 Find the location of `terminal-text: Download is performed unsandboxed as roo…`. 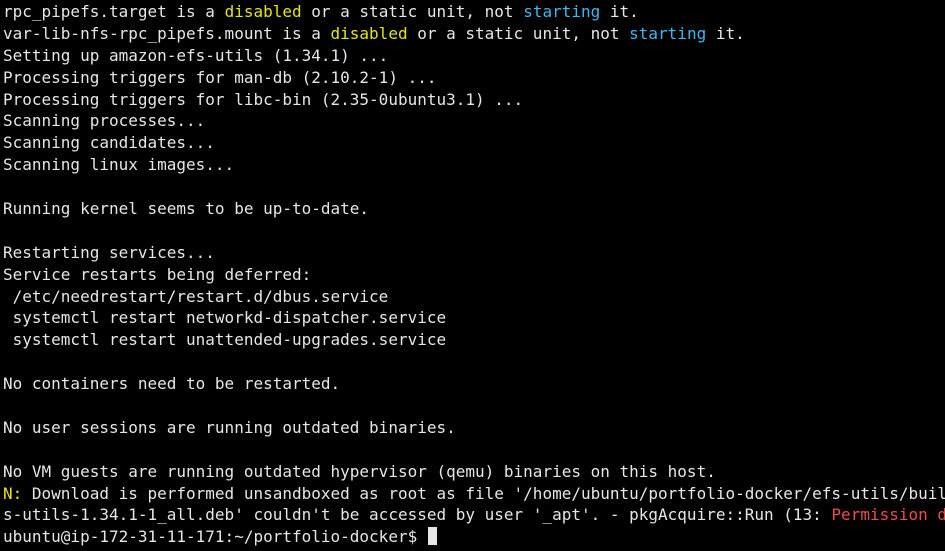

terminal-text: Download is performed unsandboxed as roo… is located at coordinates (488, 493).